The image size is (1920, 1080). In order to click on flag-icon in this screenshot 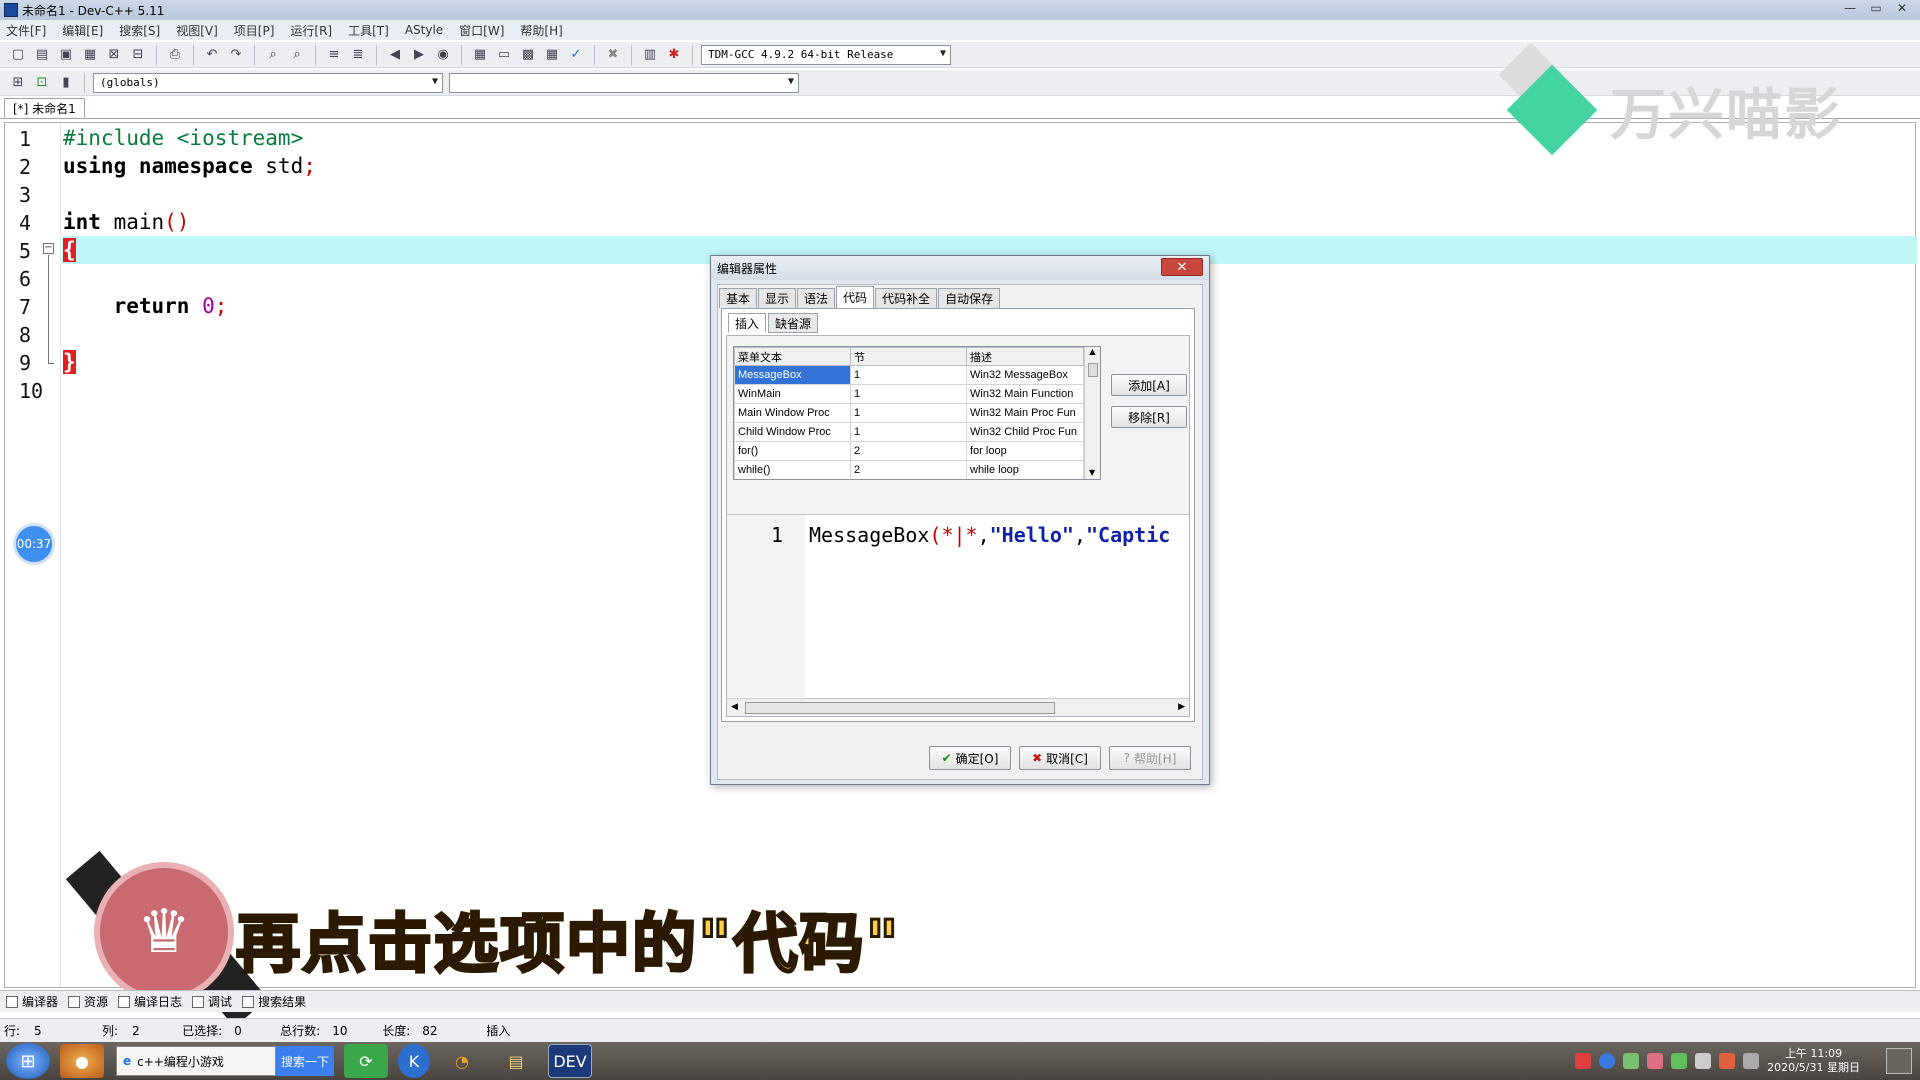, I will do `click(1727, 1061)`.